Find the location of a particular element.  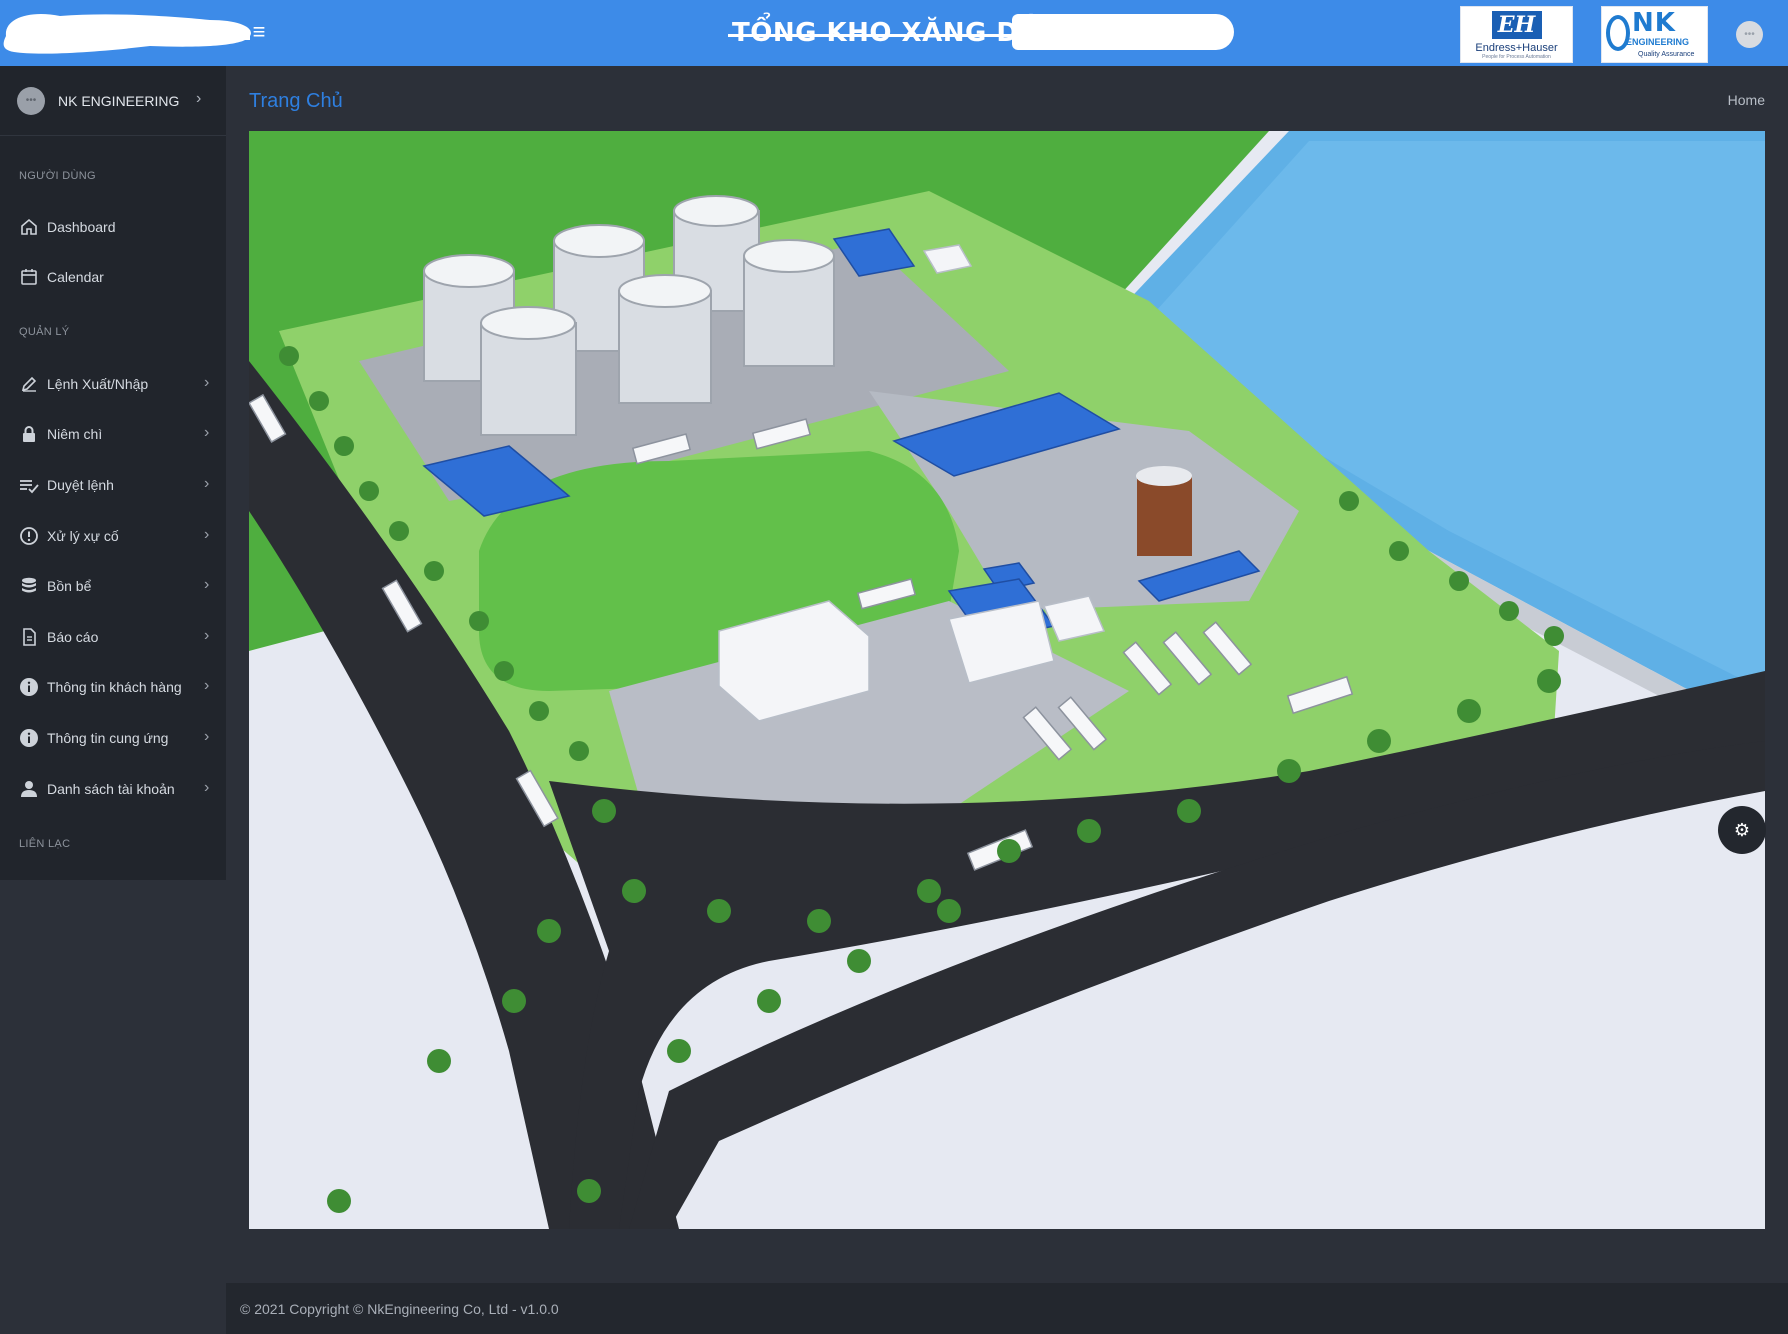

sidebar-item-niem-chi: Niêm chì › is located at coordinates (113, 434).